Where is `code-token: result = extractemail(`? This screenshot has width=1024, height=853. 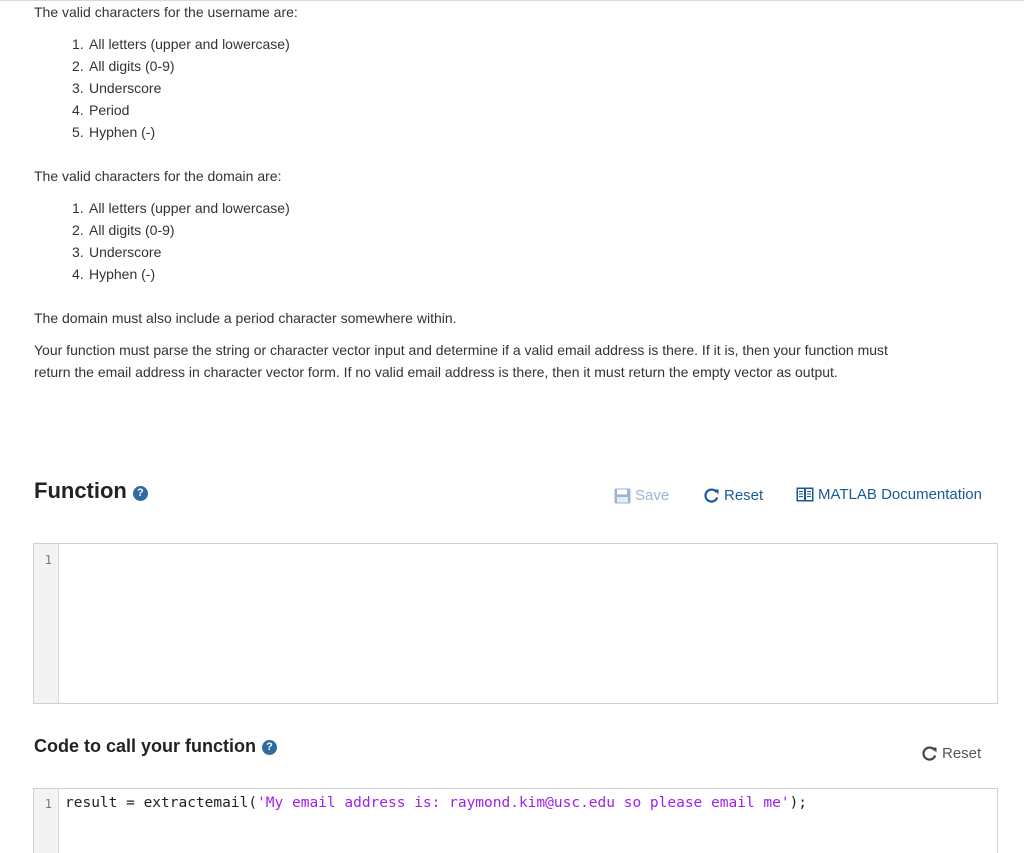 code-token: result = extractemail( is located at coordinates (161, 803).